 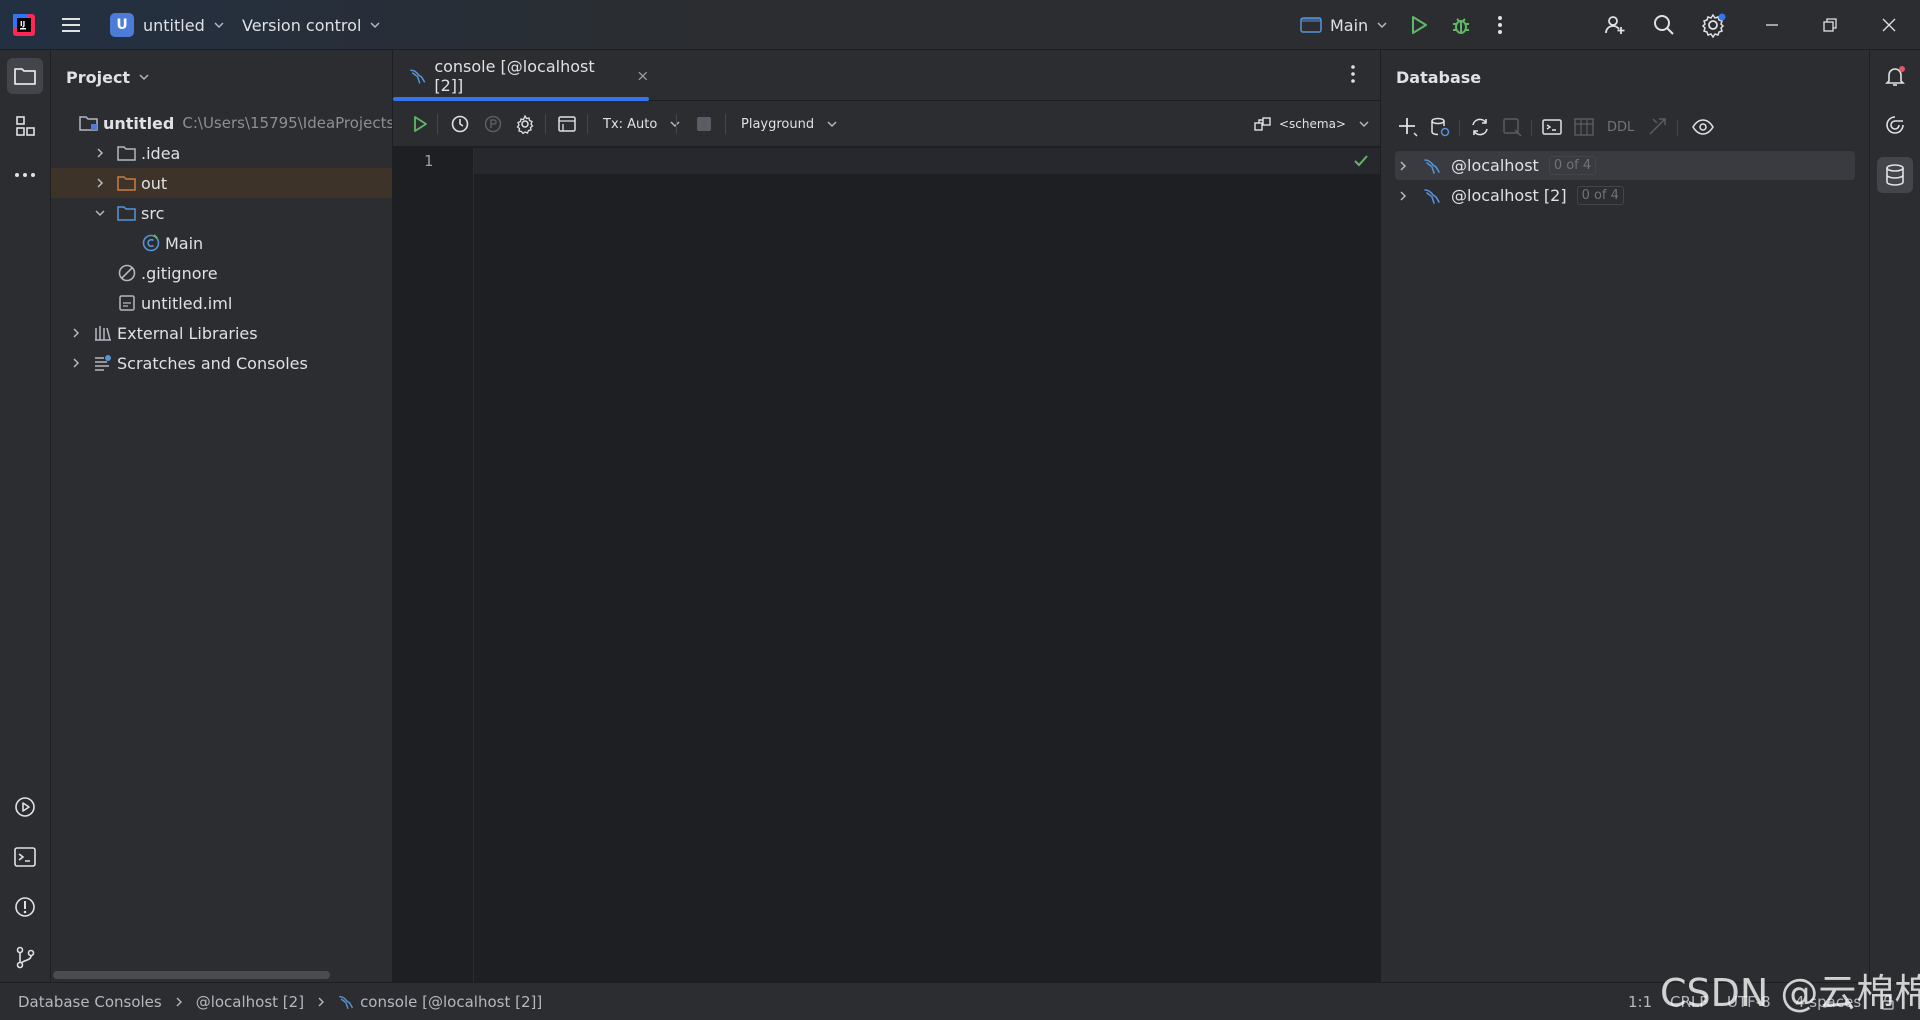 What do you see at coordinates (630, 124) in the screenshot?
I see `tx-mode-label: Tx: Auto` at bounding box center [630, 124].